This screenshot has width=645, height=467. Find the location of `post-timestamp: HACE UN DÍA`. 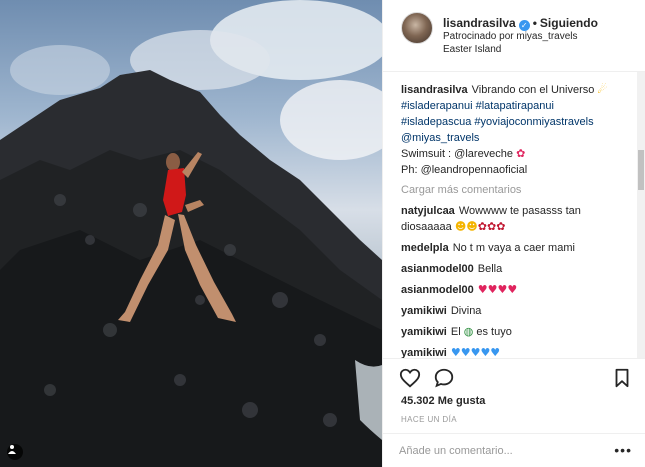

post-timestamp: HACE UN DÍA is located at coordinates (429, 419).